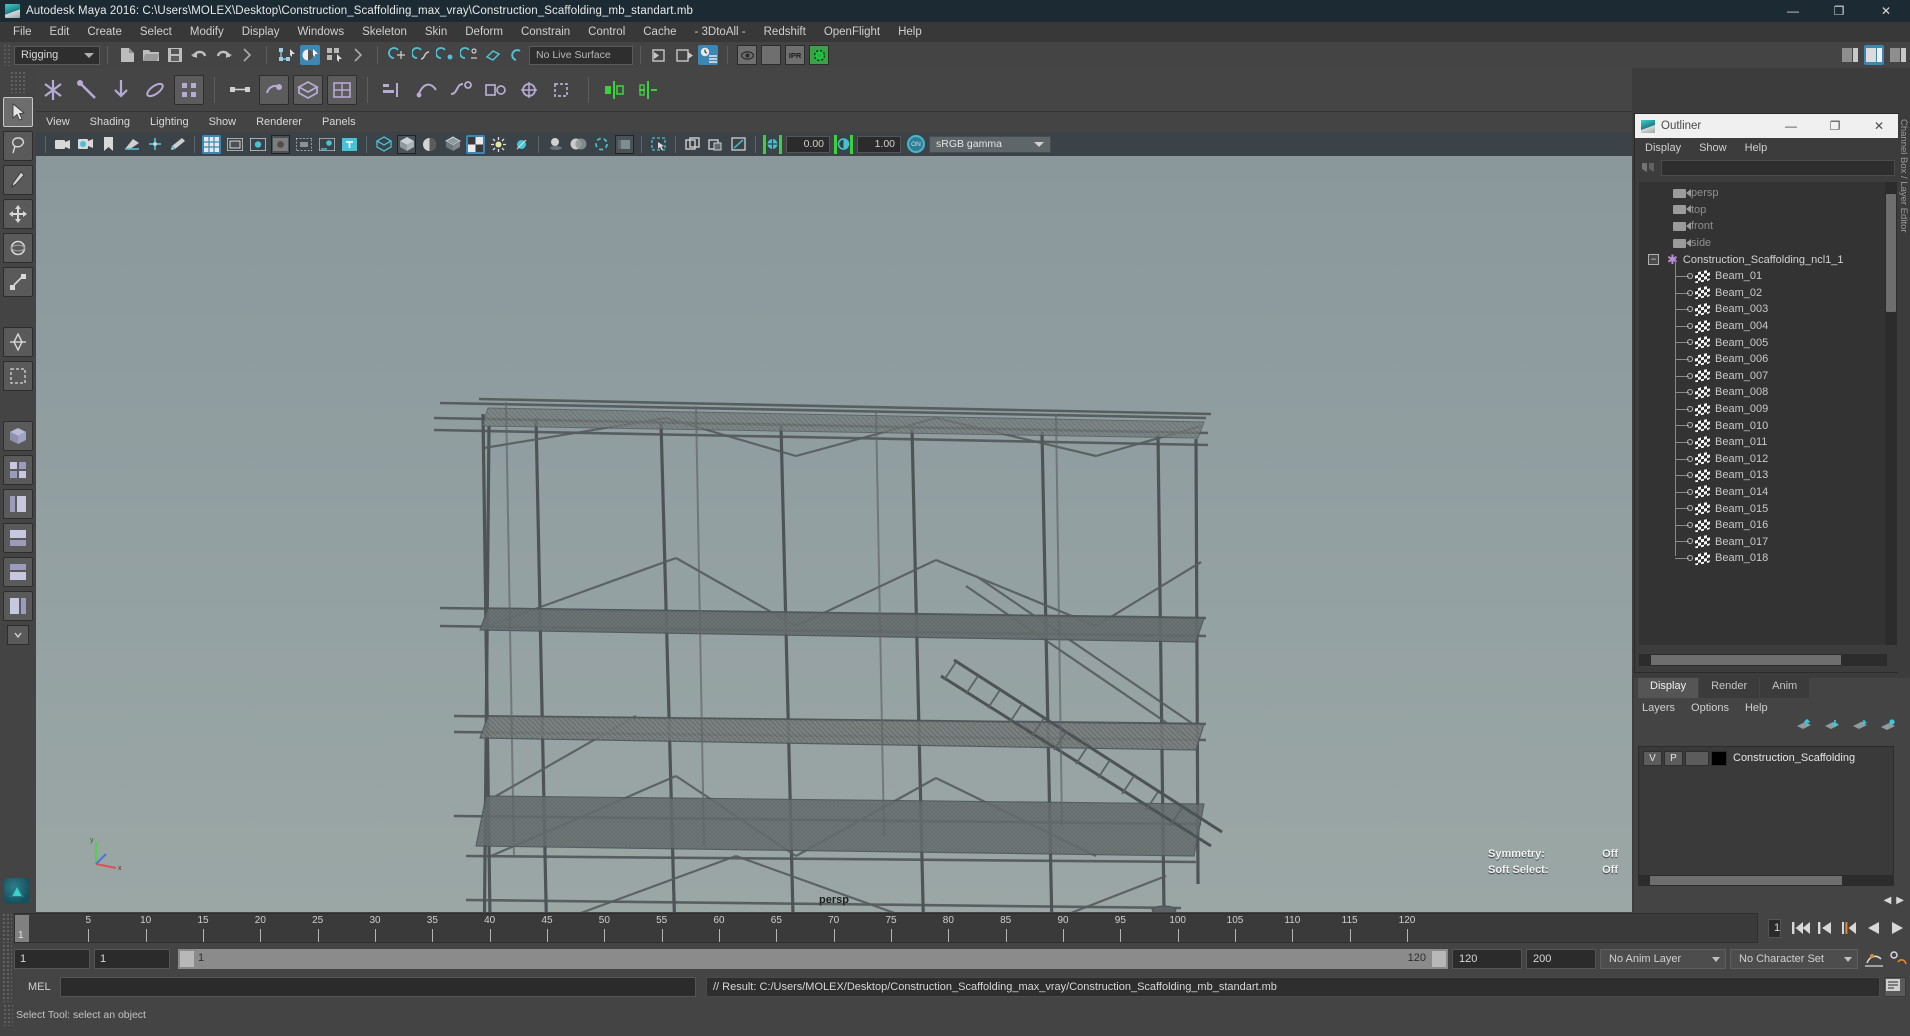  I want to click on command-language-label: MEL, so click(37, 987).